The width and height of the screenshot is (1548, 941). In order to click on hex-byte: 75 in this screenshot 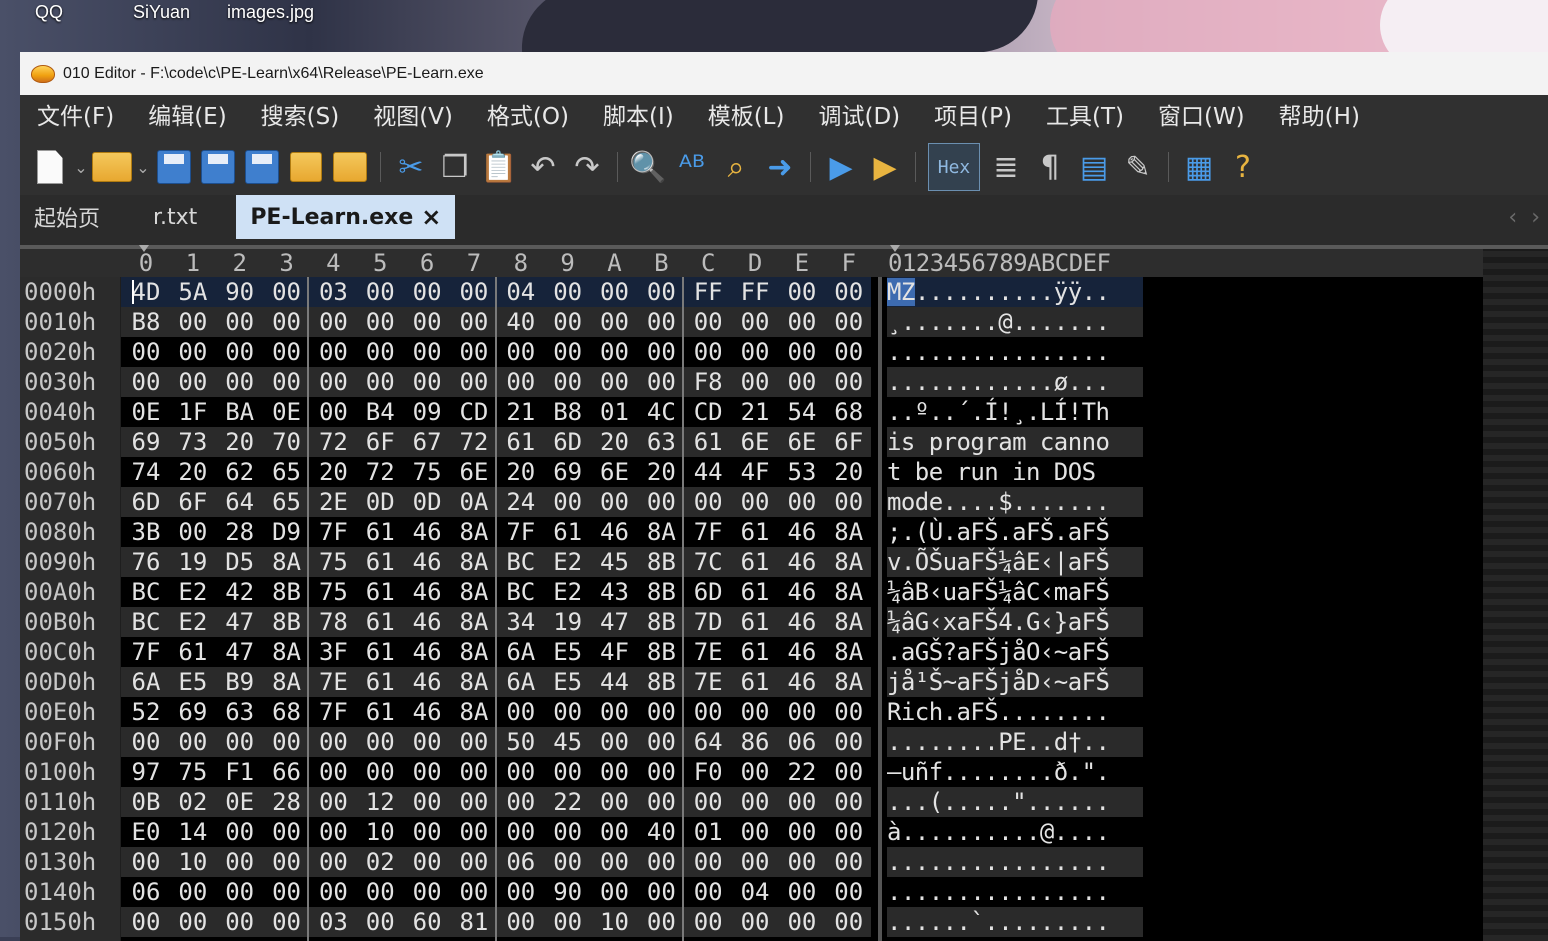, I will do `click(333, 562)`.